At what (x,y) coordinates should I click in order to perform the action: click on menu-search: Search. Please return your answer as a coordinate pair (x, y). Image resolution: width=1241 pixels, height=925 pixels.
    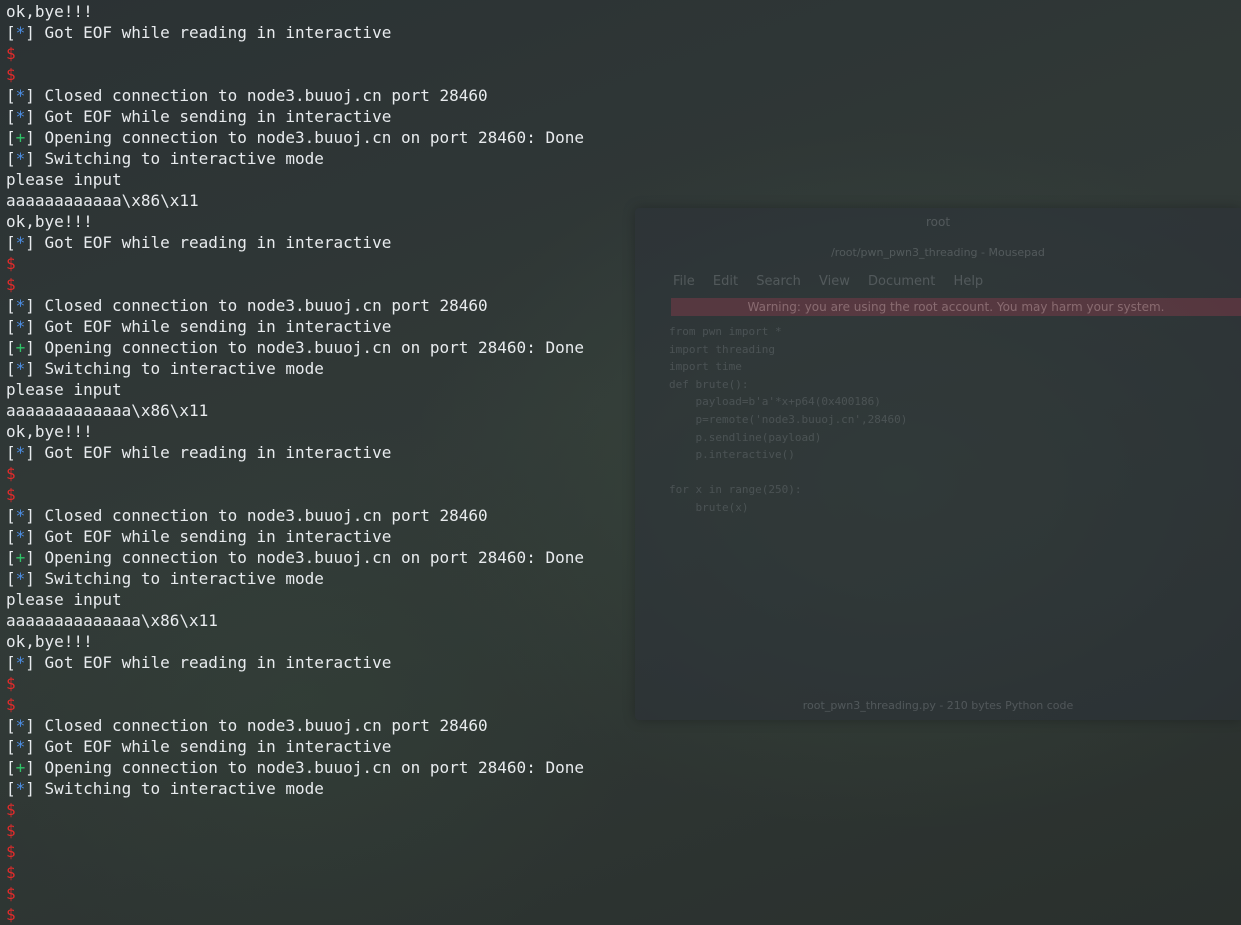
    Looking at the image, I should click on (778, 281).